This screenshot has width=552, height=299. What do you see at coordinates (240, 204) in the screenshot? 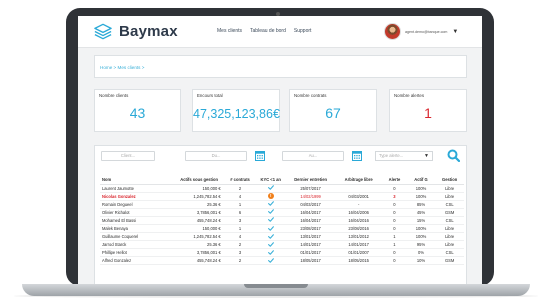
I see `cell-contrats: 1` at bounding box center [240, 204].